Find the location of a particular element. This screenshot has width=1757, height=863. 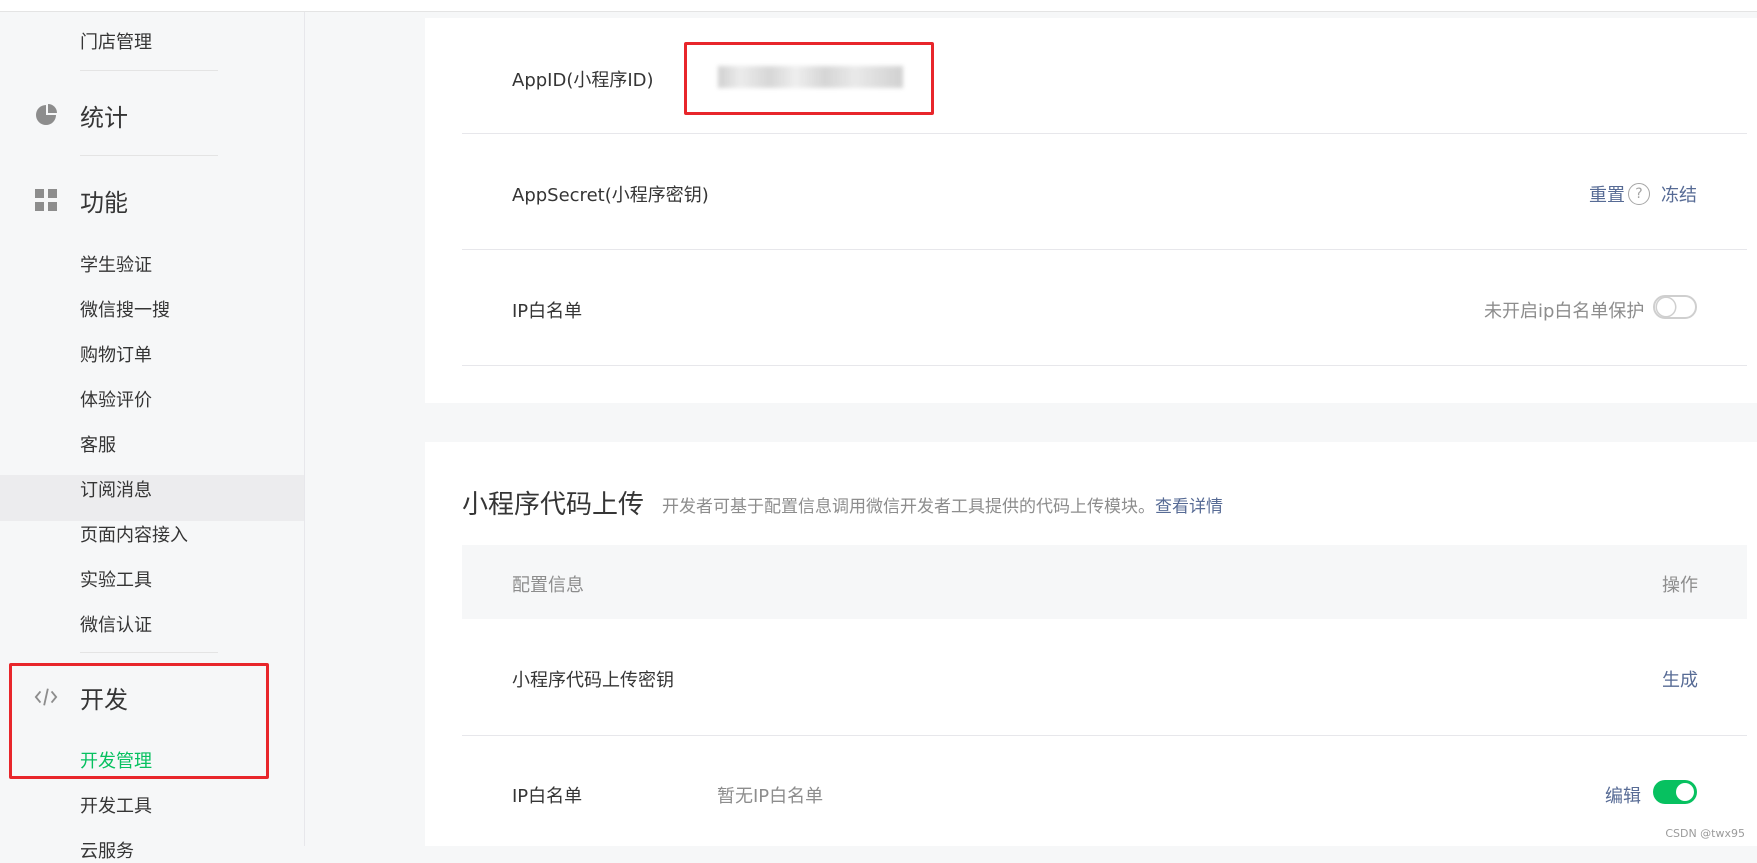

appsecret-label: AppSecret(小程序密钥) is located at coordinates (610, 194).